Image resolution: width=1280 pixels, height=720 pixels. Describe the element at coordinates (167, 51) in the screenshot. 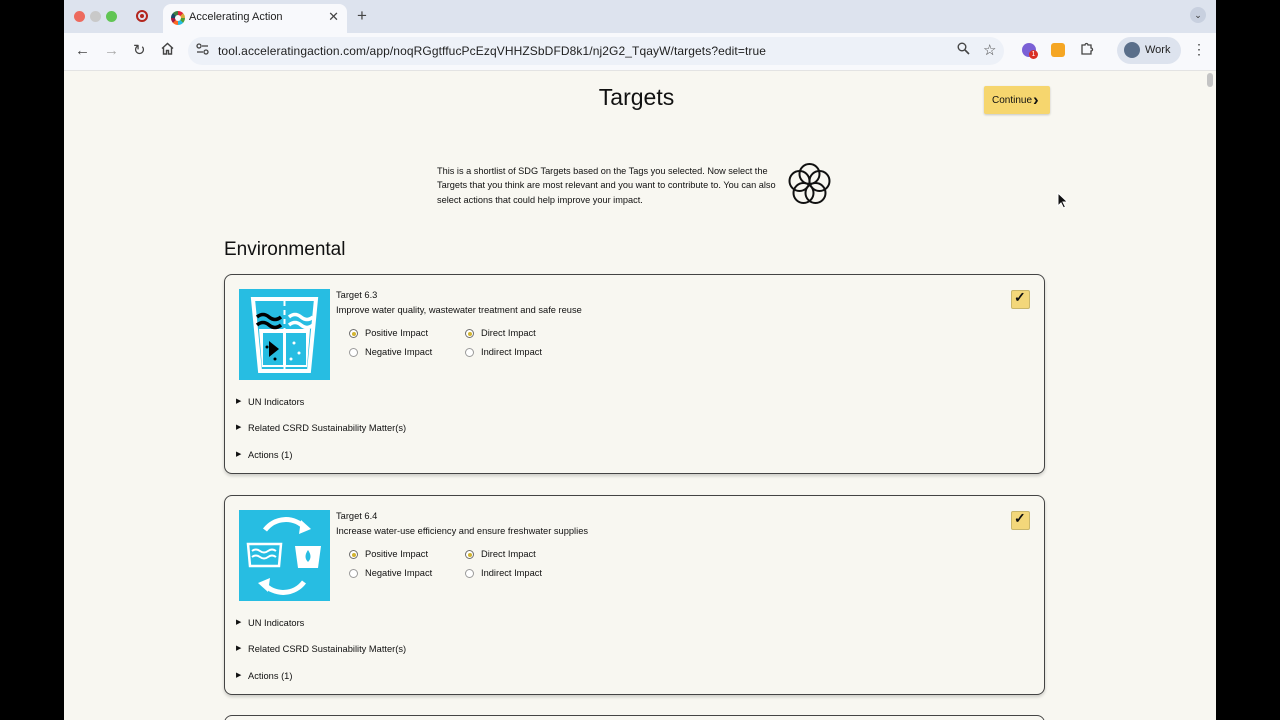

I see `home-icon` at that location.